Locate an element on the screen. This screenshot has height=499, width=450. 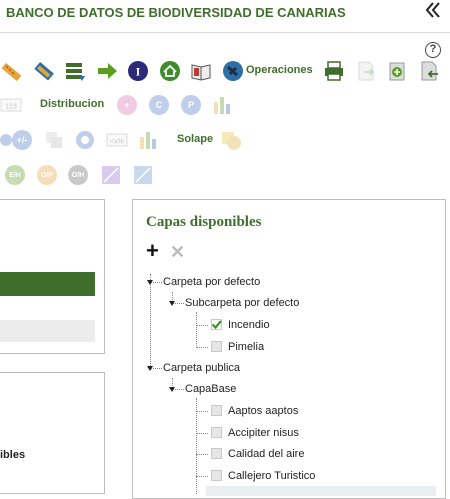
layer-label-calidad-aire: Calidad del aire is located at coordinates (266, 454).